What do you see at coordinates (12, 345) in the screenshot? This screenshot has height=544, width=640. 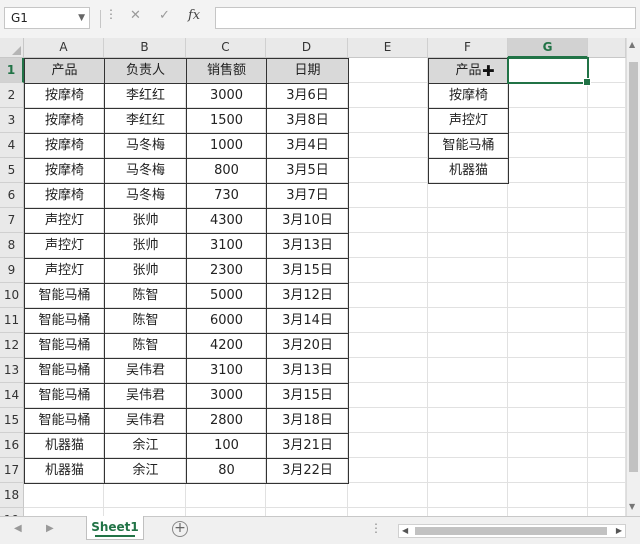 I see `row-header-12: 12` at bounding box center [12, 345].